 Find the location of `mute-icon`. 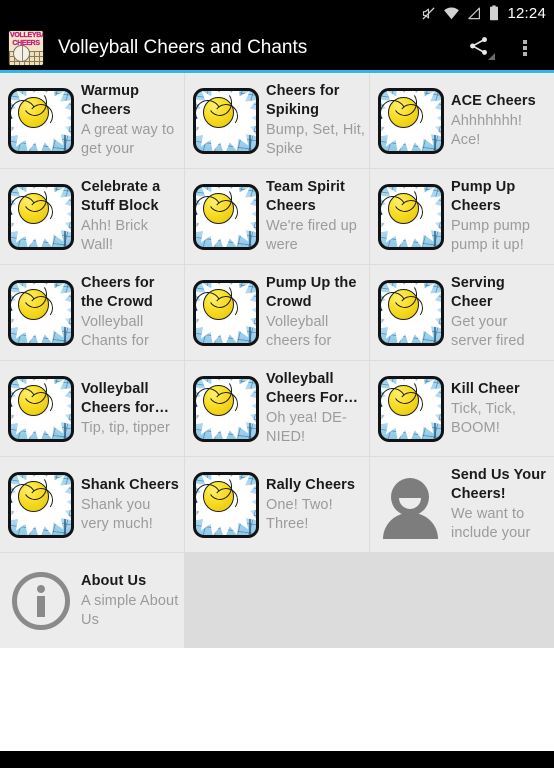

mute-icon is located at coordinates (428, 13).